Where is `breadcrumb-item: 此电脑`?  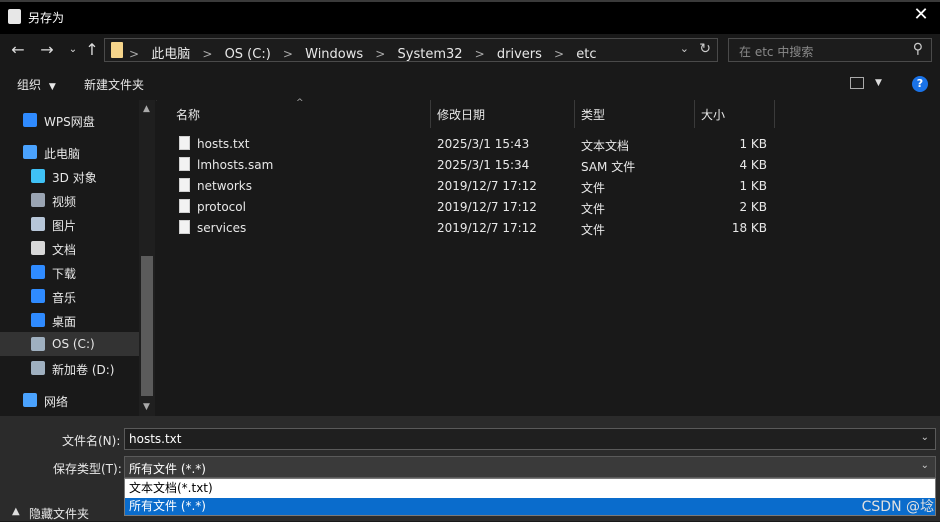 breadcrumb-item: 此电脑 is located at coordinates (170, 54).